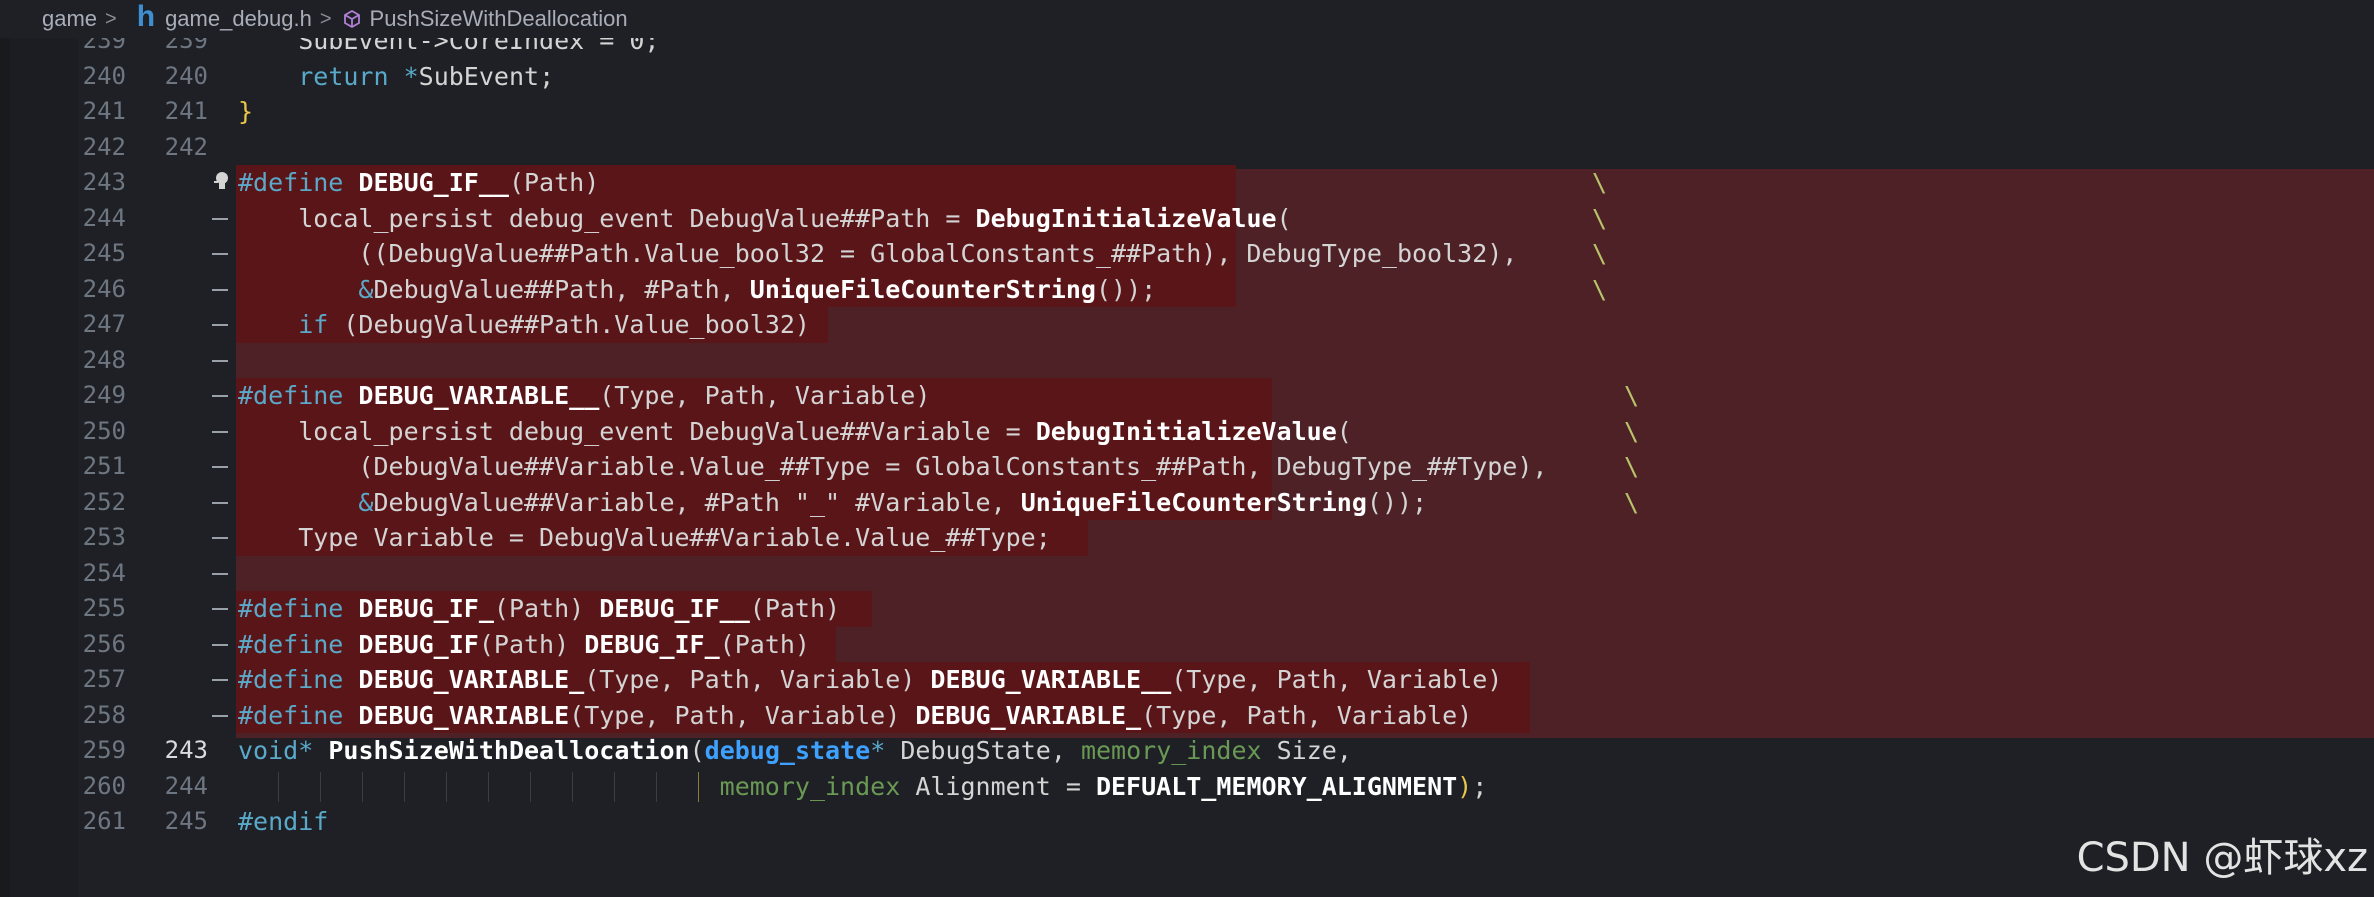 The image size is (2374, 897). What do you see at coordinates (104, 643) in the screenshot?
I see `line-number: 256` at bounding box center [104, 643].